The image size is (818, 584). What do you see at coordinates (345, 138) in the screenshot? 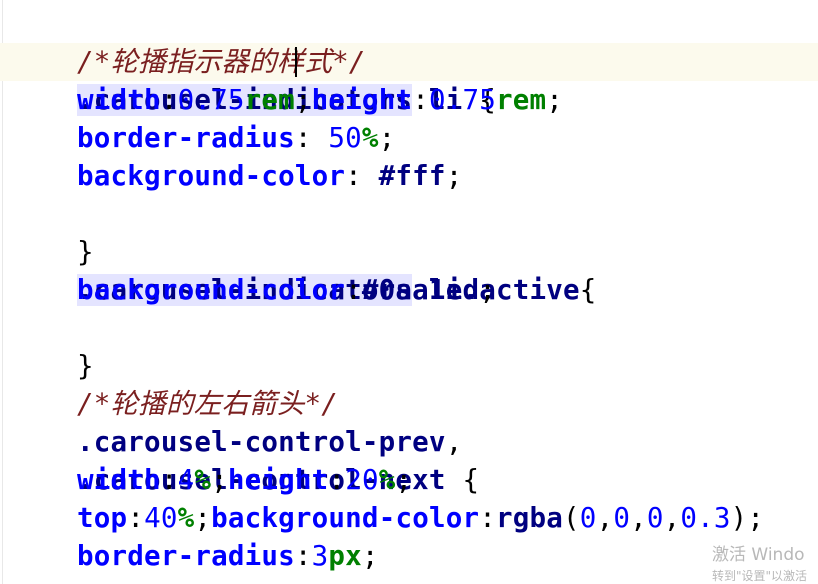
I see `number: 50` at bounding box center [345, 138].